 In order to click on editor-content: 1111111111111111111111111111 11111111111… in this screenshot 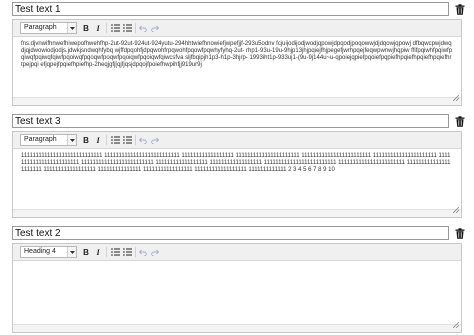, I will do `click(237, 163)`.